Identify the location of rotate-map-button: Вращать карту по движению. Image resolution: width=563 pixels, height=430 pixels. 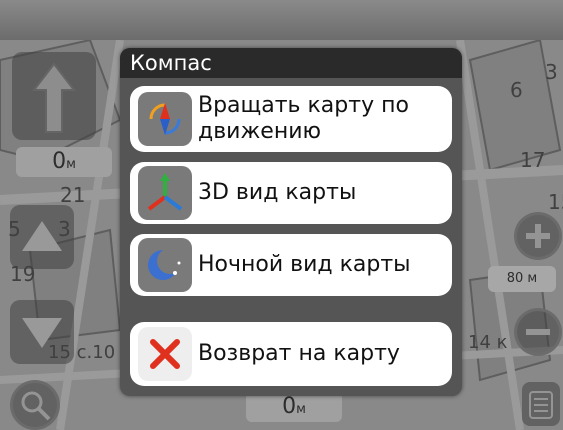
(291, 119).